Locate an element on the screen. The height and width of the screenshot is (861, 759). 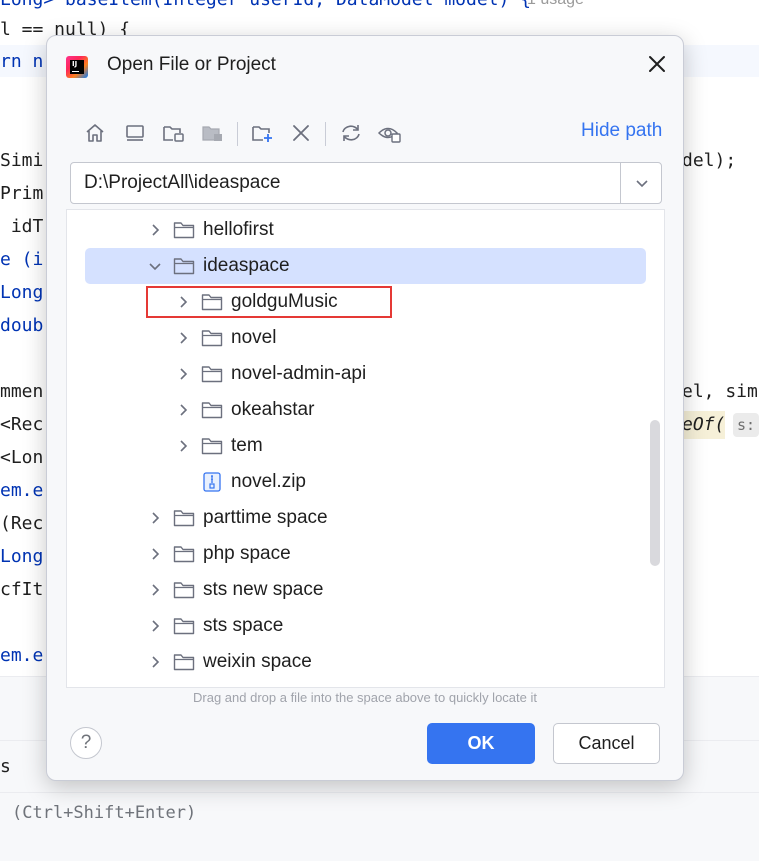
usage-hint: 1 usage is located at coordinates (555, 7).